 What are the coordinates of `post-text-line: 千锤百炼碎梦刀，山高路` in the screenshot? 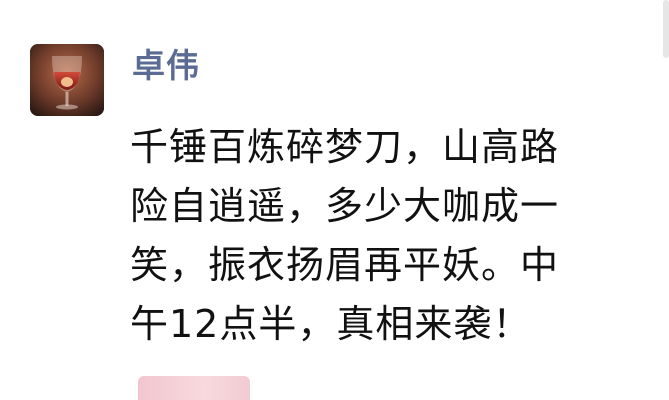 It's located at (345, 147).